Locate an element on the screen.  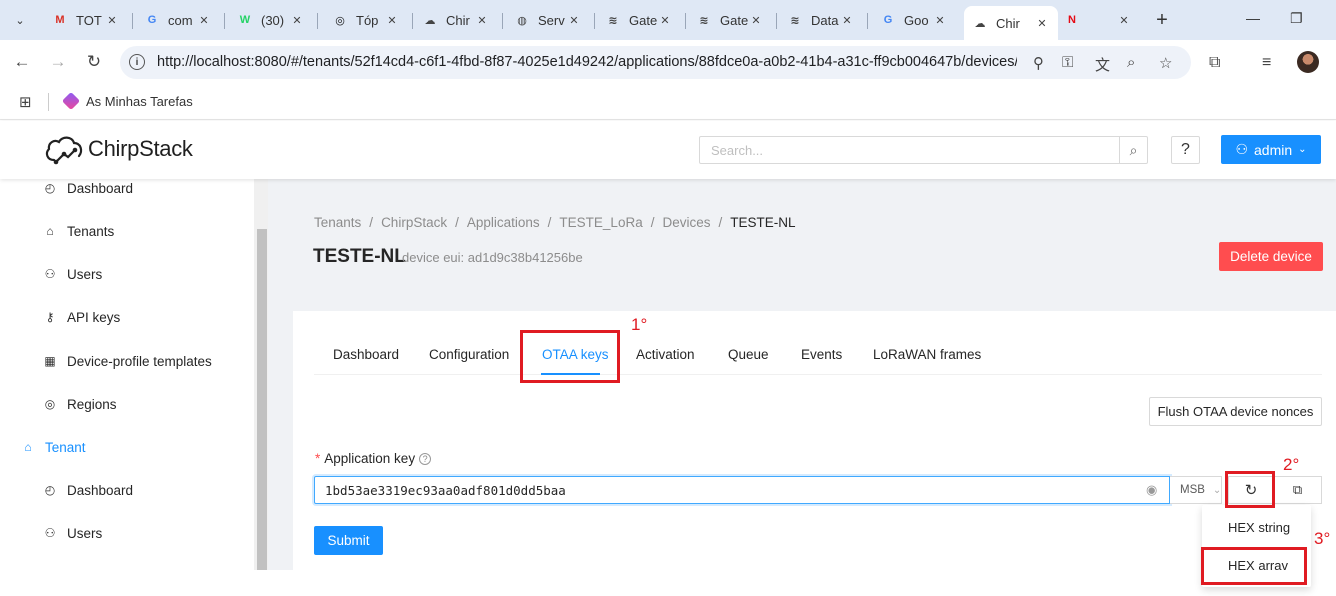
browser-tab: ◎ Tóp ✕ is located at coordinates (366, 20).